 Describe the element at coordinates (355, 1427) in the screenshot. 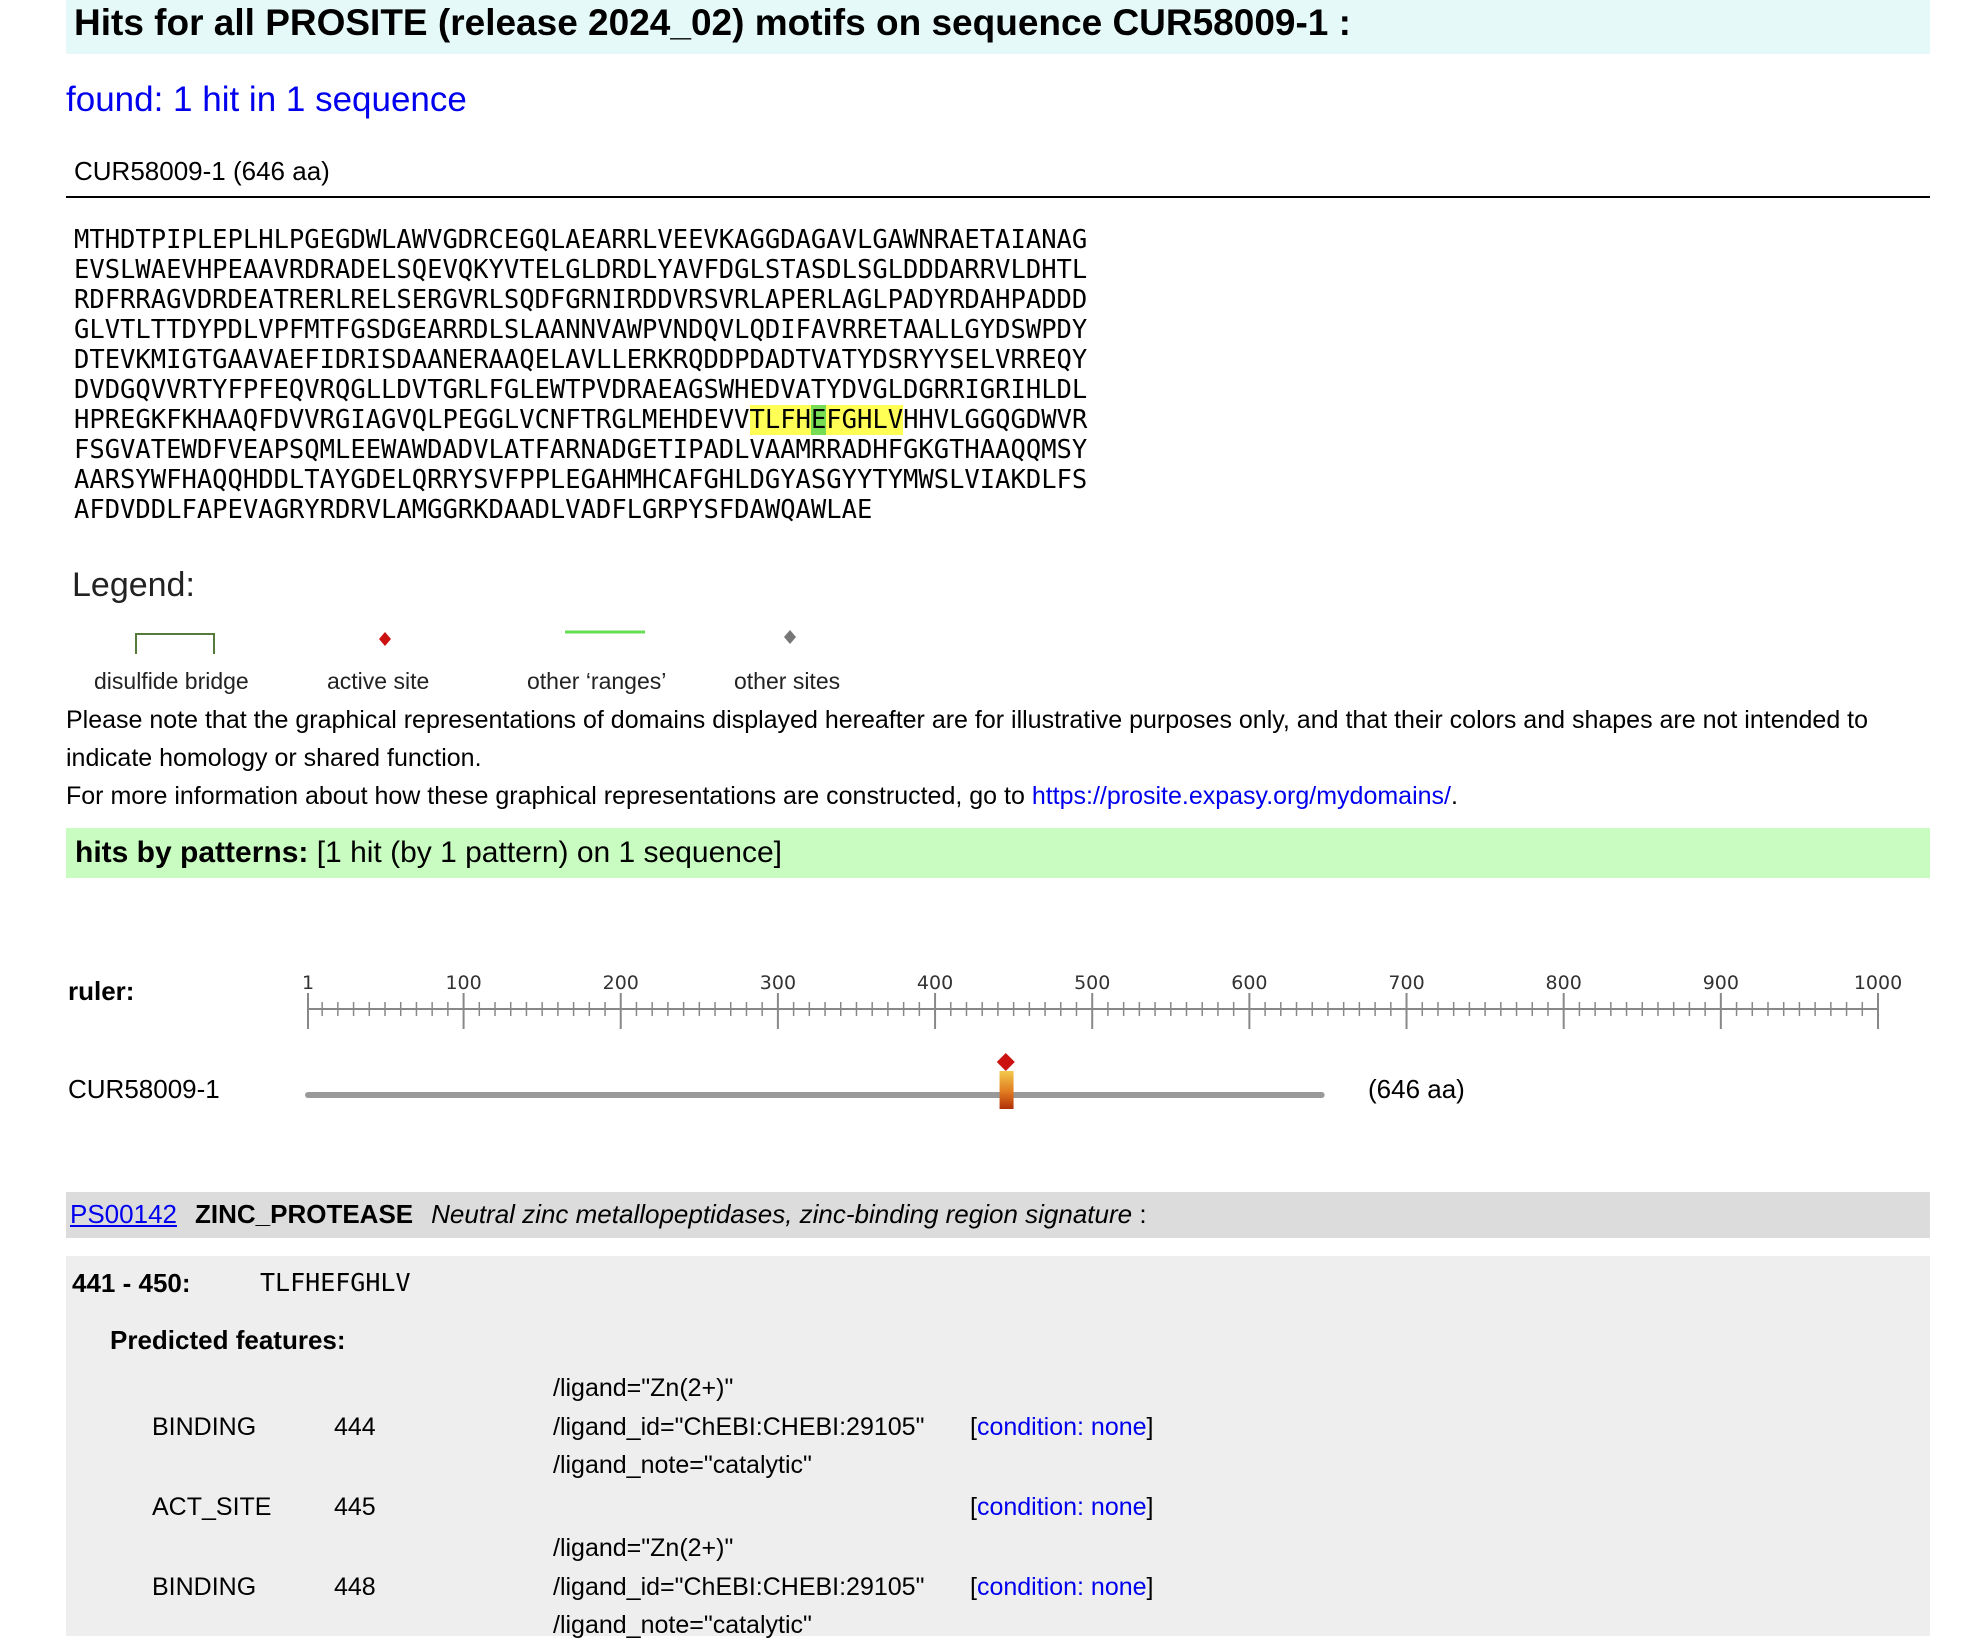

I see `feature-position: 444` at that location.